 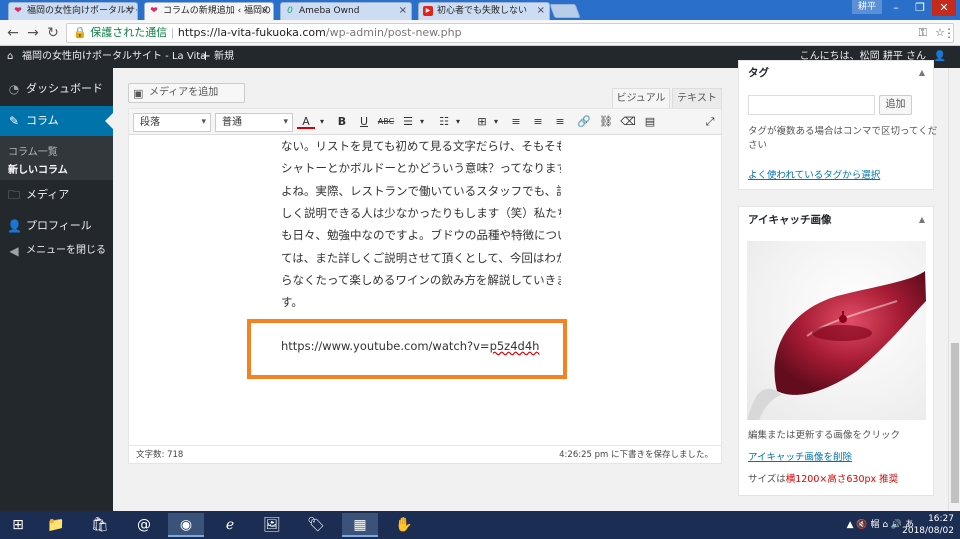 What do you see at coordinates (425, 454) in the screenshot?
I see `editor-status-bar: 文字数: 718 4:26:25 pm に下書きを保存しました。` at bounding box center [425, 454].